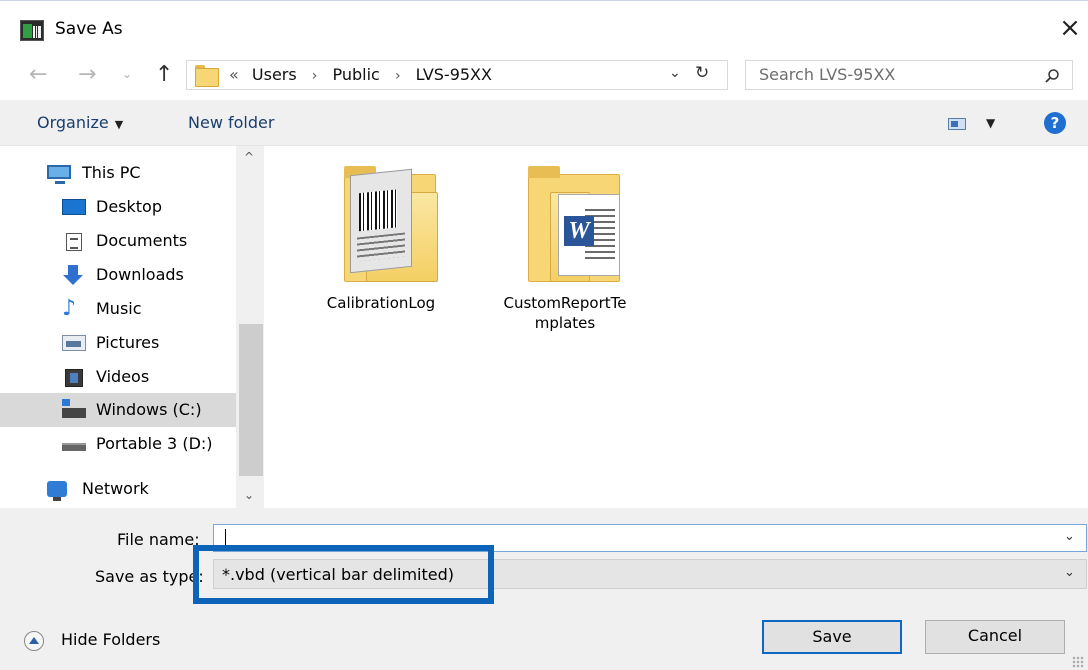  What do you see at coordinates (650, 574) in the screenshot?
I see `save-as-type-select: *.vbd (vertical bar delimited) ⌄` at bounding box center [650, 574].